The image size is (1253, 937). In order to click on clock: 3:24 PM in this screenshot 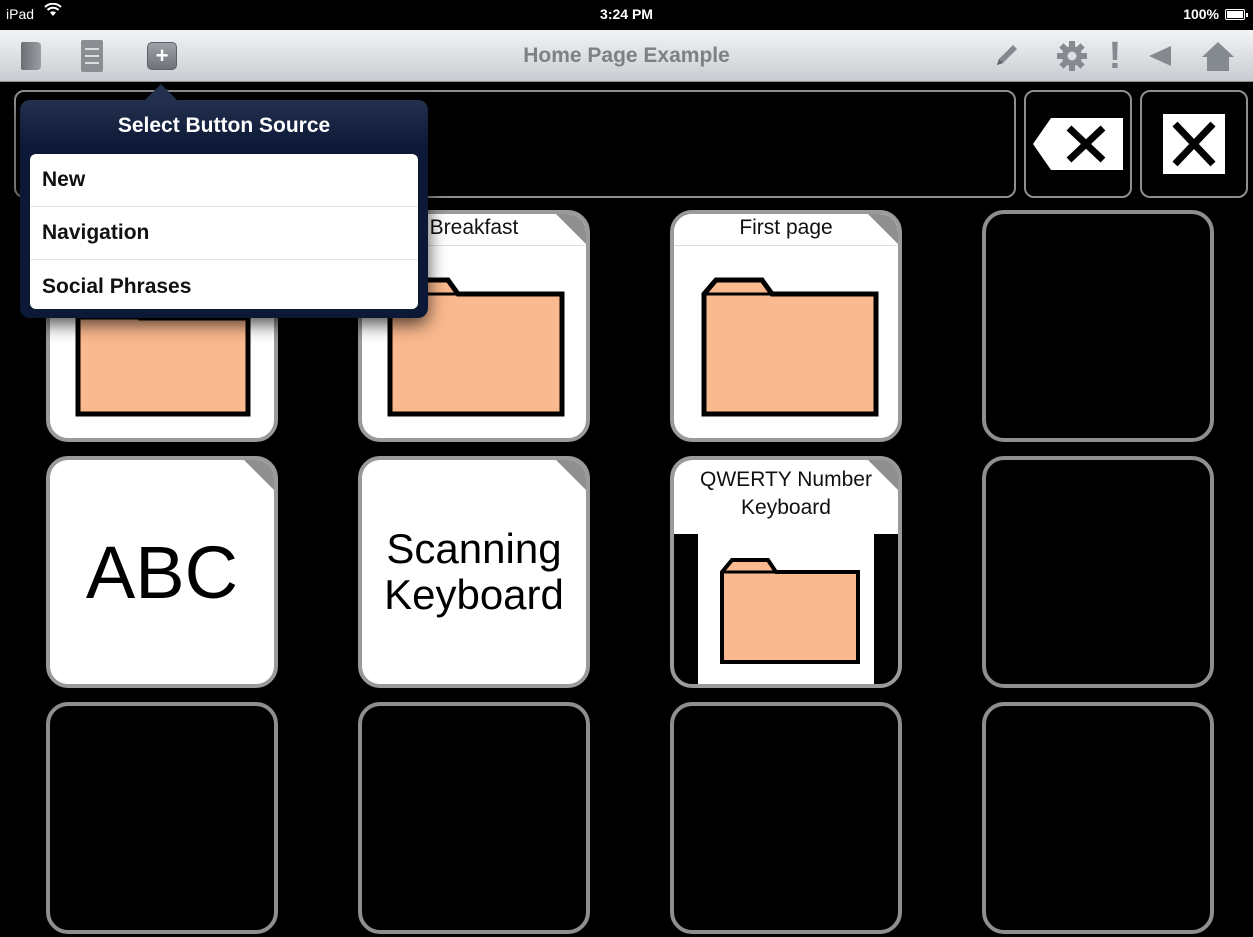, I will do `click(626, 14)`.